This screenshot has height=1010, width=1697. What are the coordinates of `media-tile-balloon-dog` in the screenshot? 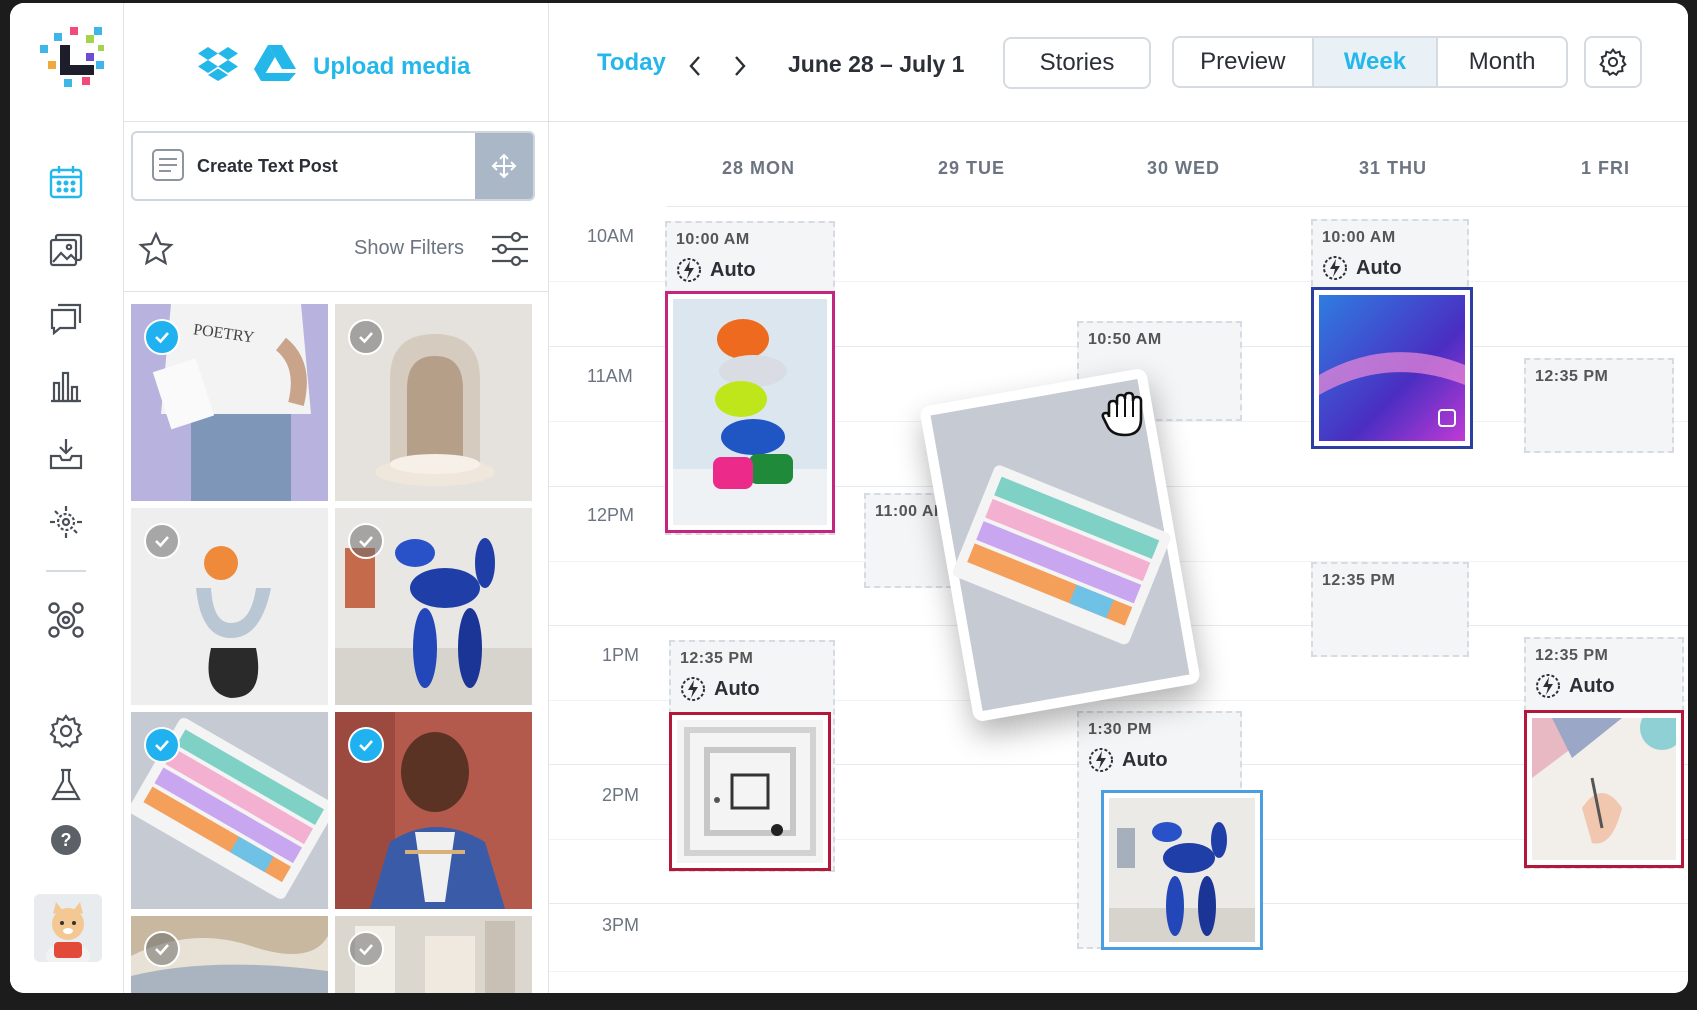 It's located at (433, 606).